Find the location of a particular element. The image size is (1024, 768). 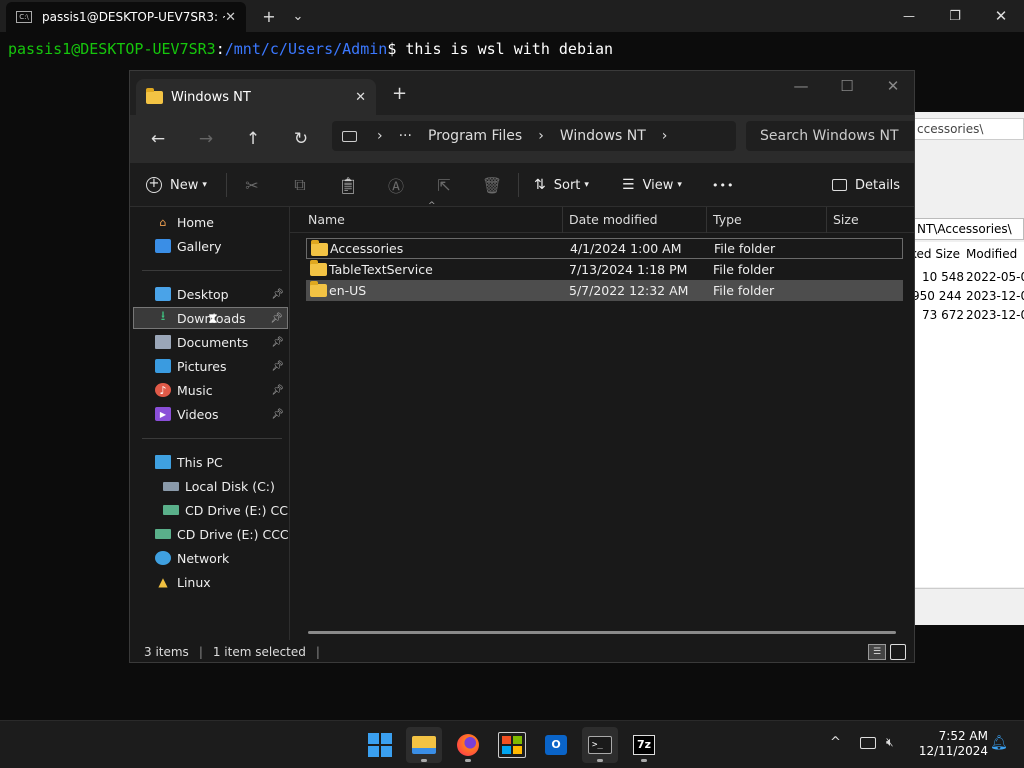

up-button: ↑ is located at coordinates (253, 139).